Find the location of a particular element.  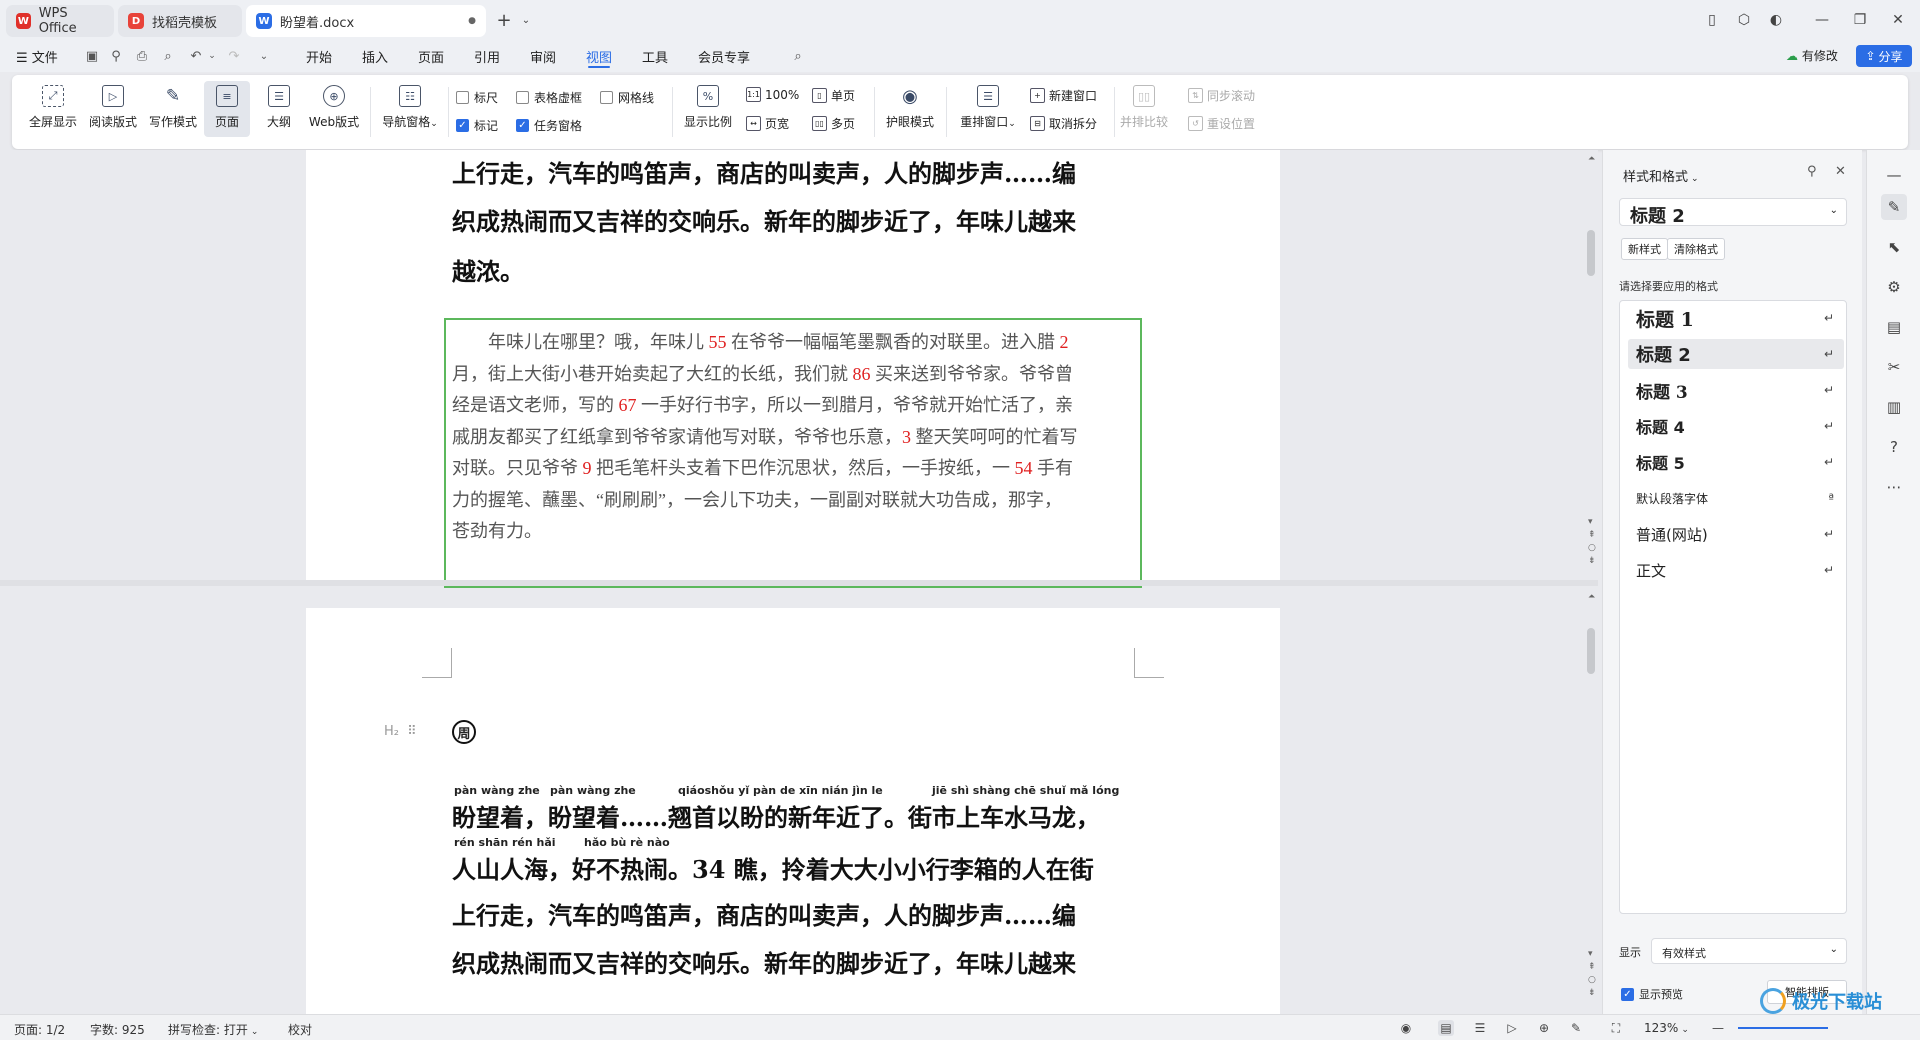

avatar-icon: ◐ is located at coordinates (1776, 20).